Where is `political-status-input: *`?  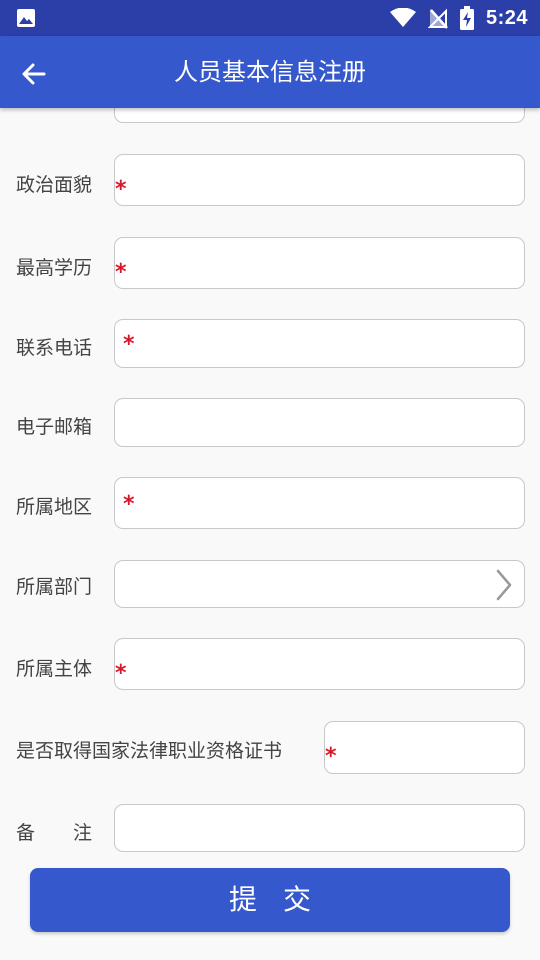 political-status-input: * is located at coordinates (319, 180).